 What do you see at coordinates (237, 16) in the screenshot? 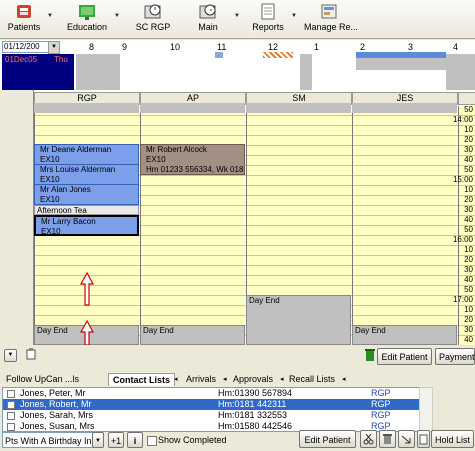
I see `main-dropdown-icon: ▼` at bounding box center [237, 16].